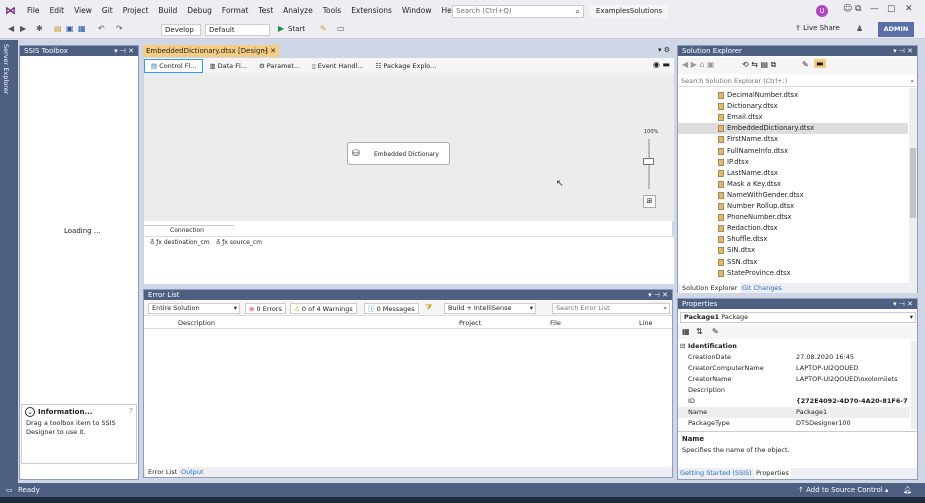  Describe the element at coordinates (196, 323) in the screenshot. I see `column-description: Description` at that location.